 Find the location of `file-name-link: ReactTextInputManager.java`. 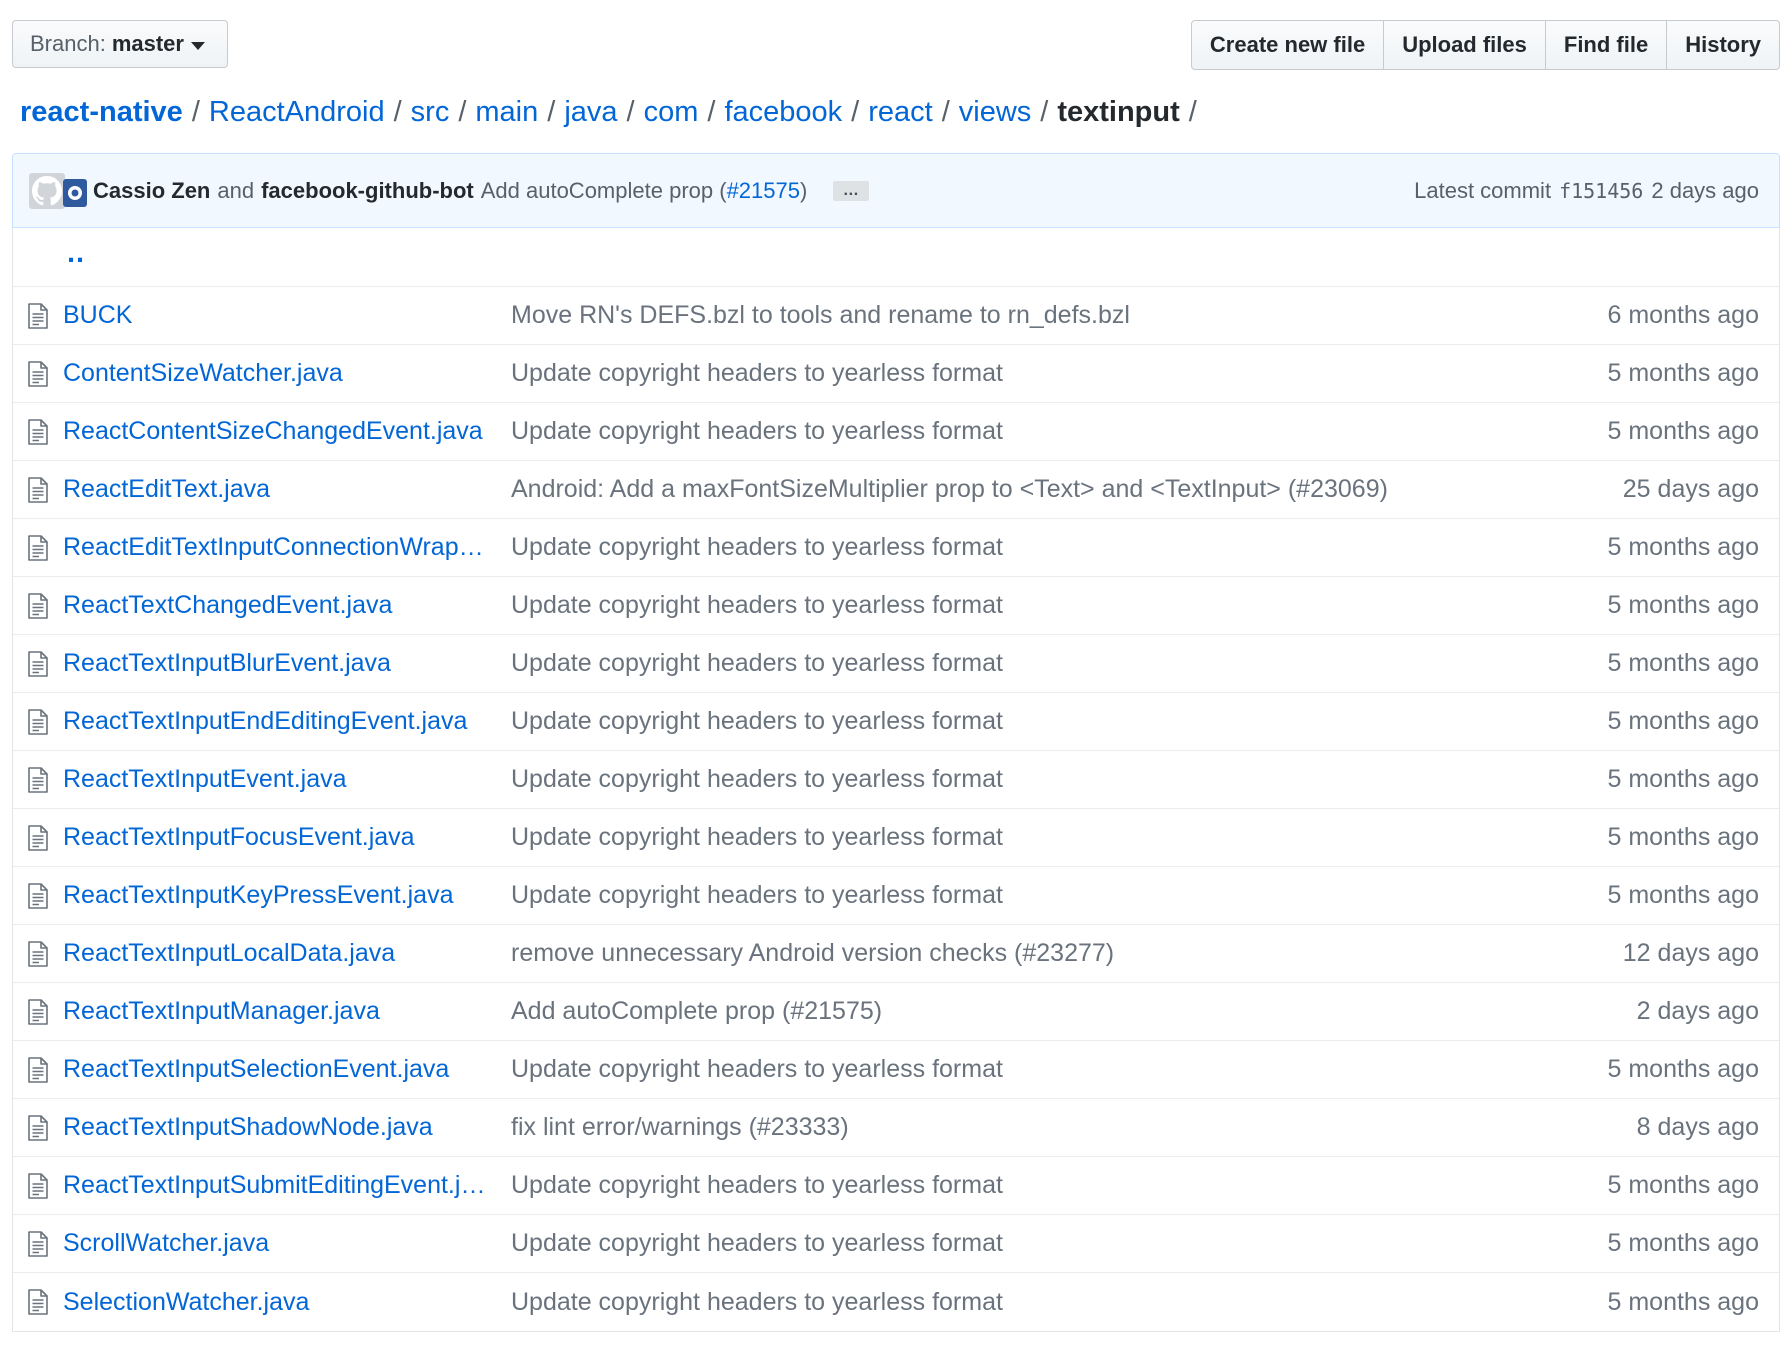

file-name-link: ReactTextInputManager.java is located at coordinates (278, 1011).